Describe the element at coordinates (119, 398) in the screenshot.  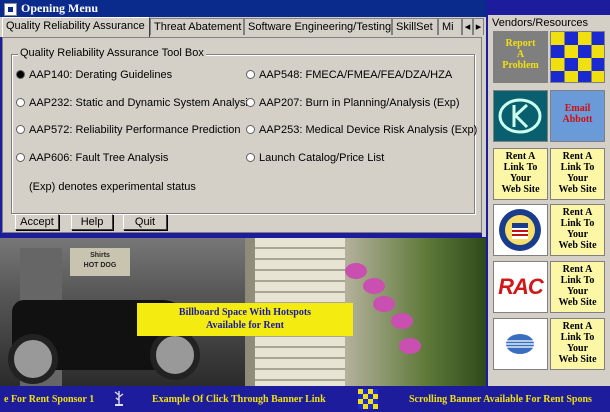
I see `sponsor-tree-icon` at that location.